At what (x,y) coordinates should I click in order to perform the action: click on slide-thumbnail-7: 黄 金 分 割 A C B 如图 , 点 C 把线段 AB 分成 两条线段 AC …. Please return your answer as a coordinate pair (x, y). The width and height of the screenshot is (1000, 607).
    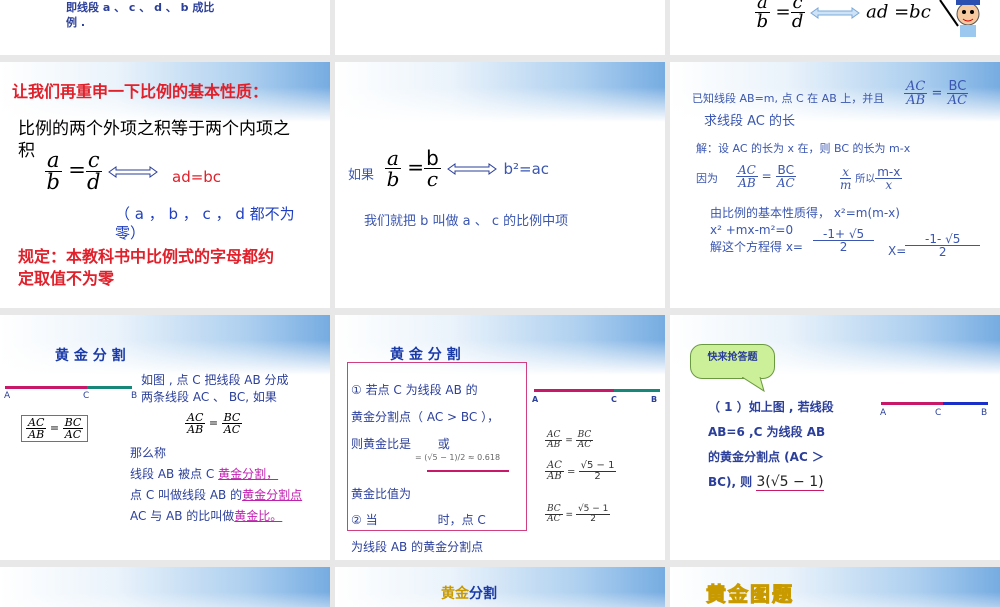
    Looking at the image, I should click on (165, 437).